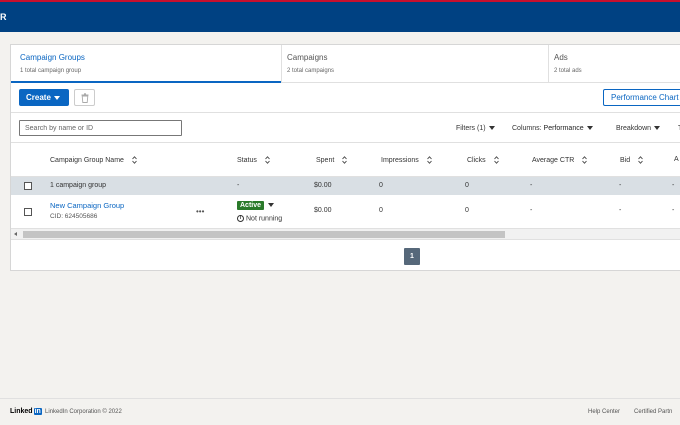 This screenshot has width=680, height=425. Describe the element at coordinates (28, 186) in the screenshot. I see `select-all-checkbox` at that location.